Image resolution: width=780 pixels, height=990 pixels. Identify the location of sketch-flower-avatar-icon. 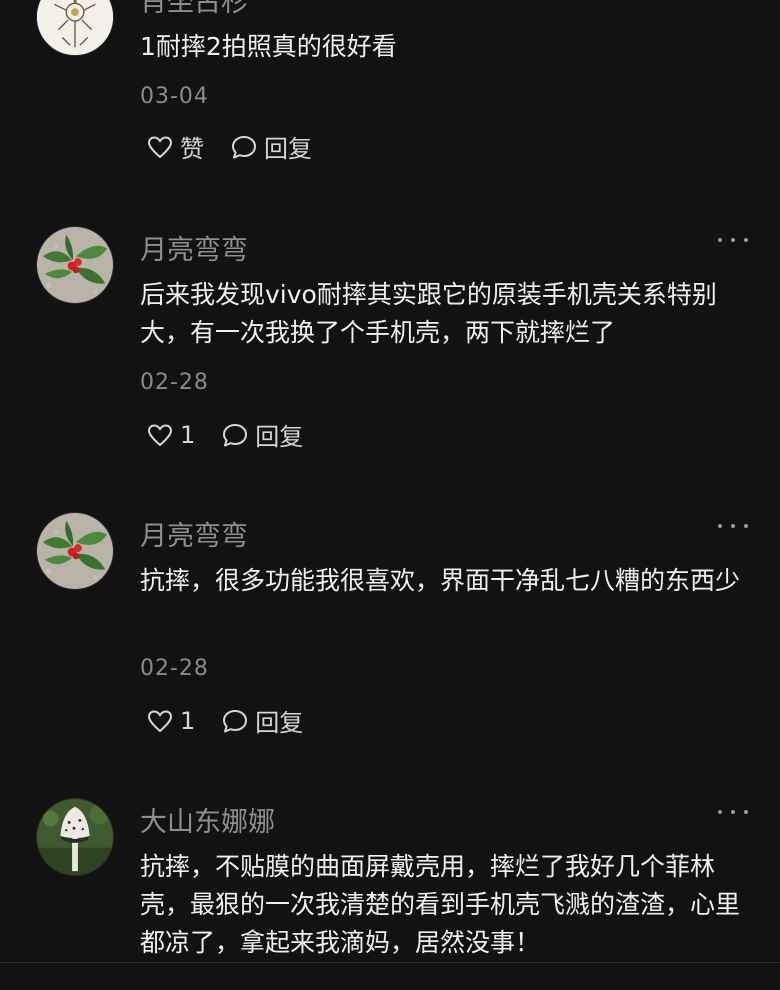
(75, 27).